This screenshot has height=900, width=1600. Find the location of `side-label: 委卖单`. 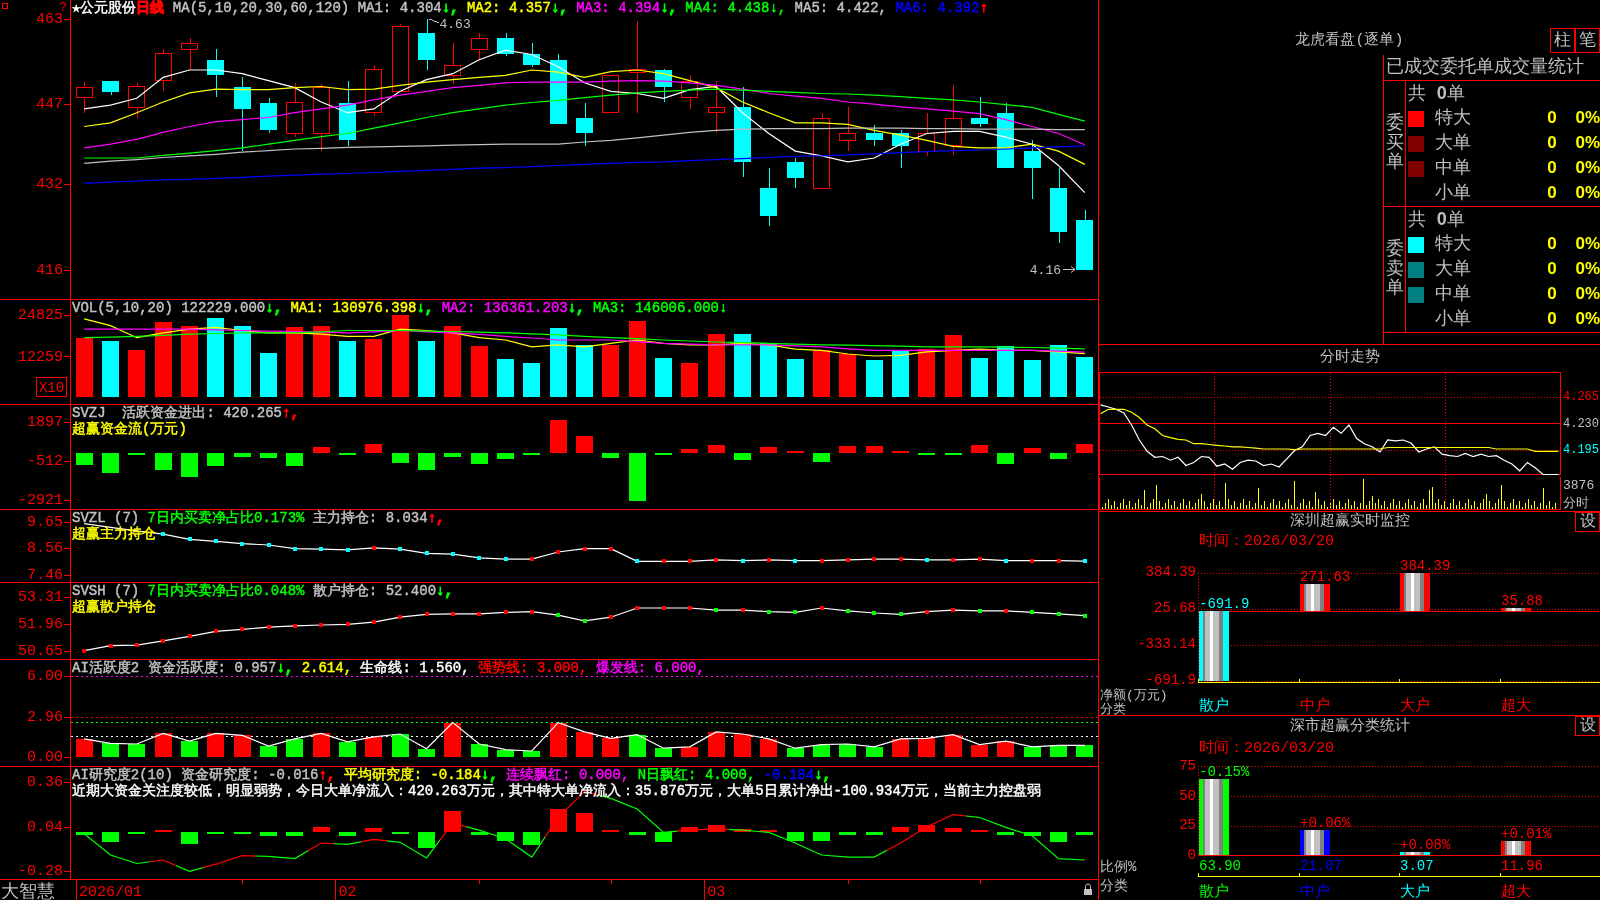

side-label: 委卖单 is located at coordinates (1394, 269).